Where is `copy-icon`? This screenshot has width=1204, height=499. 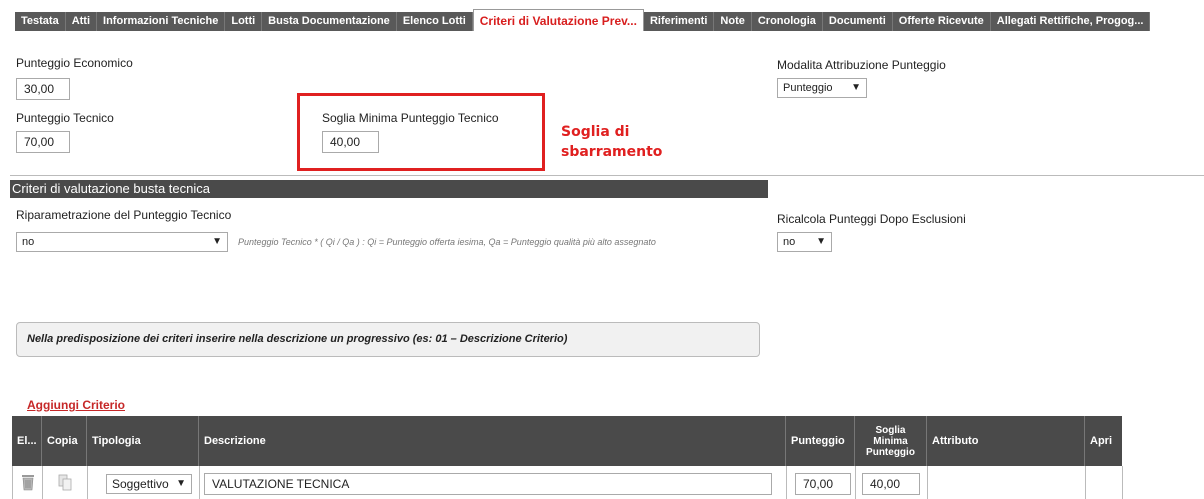 copy-icon is located at coordinates (65, 482).